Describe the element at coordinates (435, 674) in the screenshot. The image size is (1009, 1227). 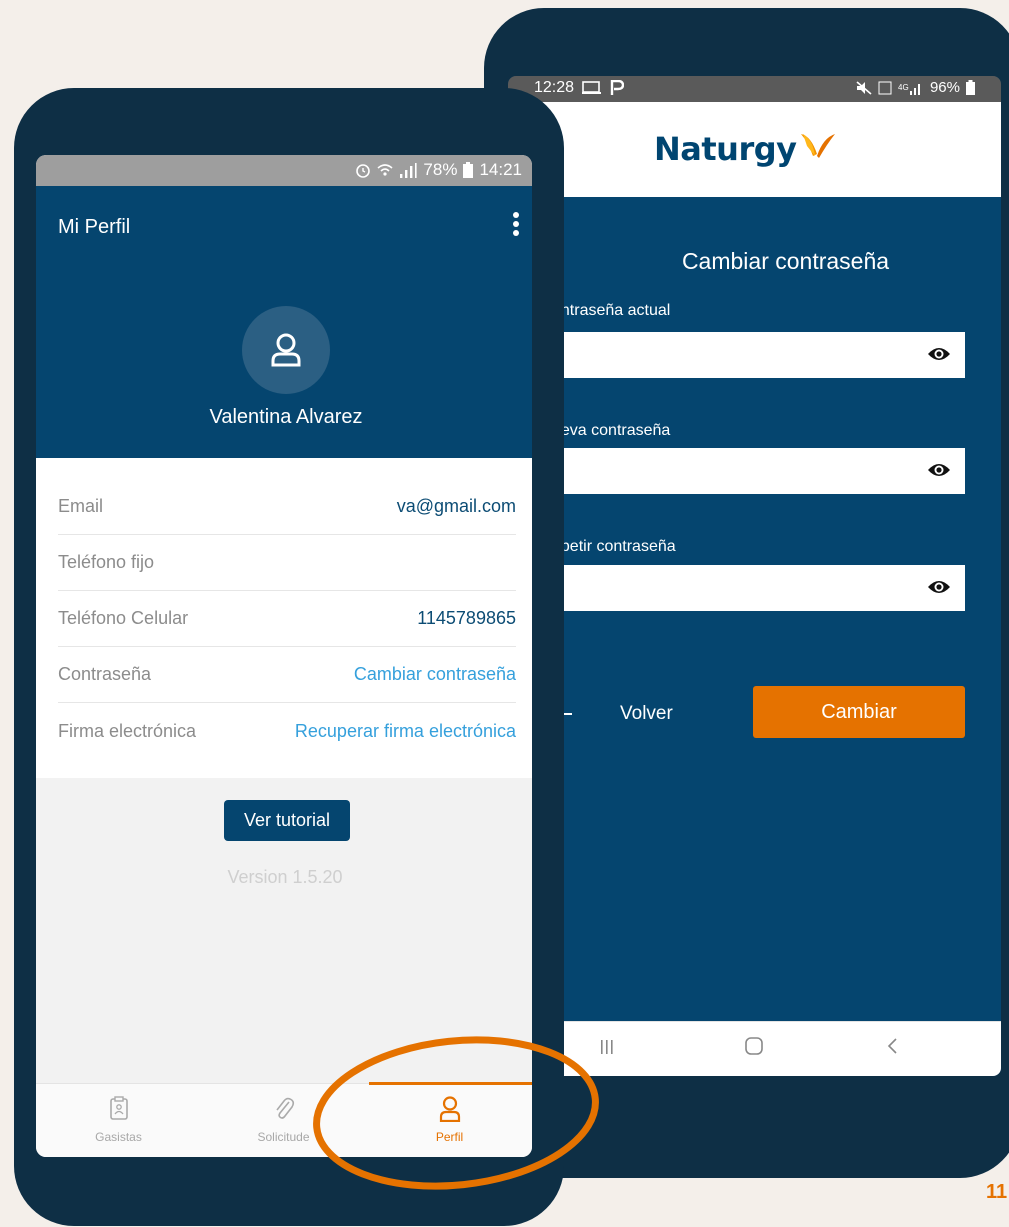
I see `change-password-link: Cambiar contraseña` at that location.